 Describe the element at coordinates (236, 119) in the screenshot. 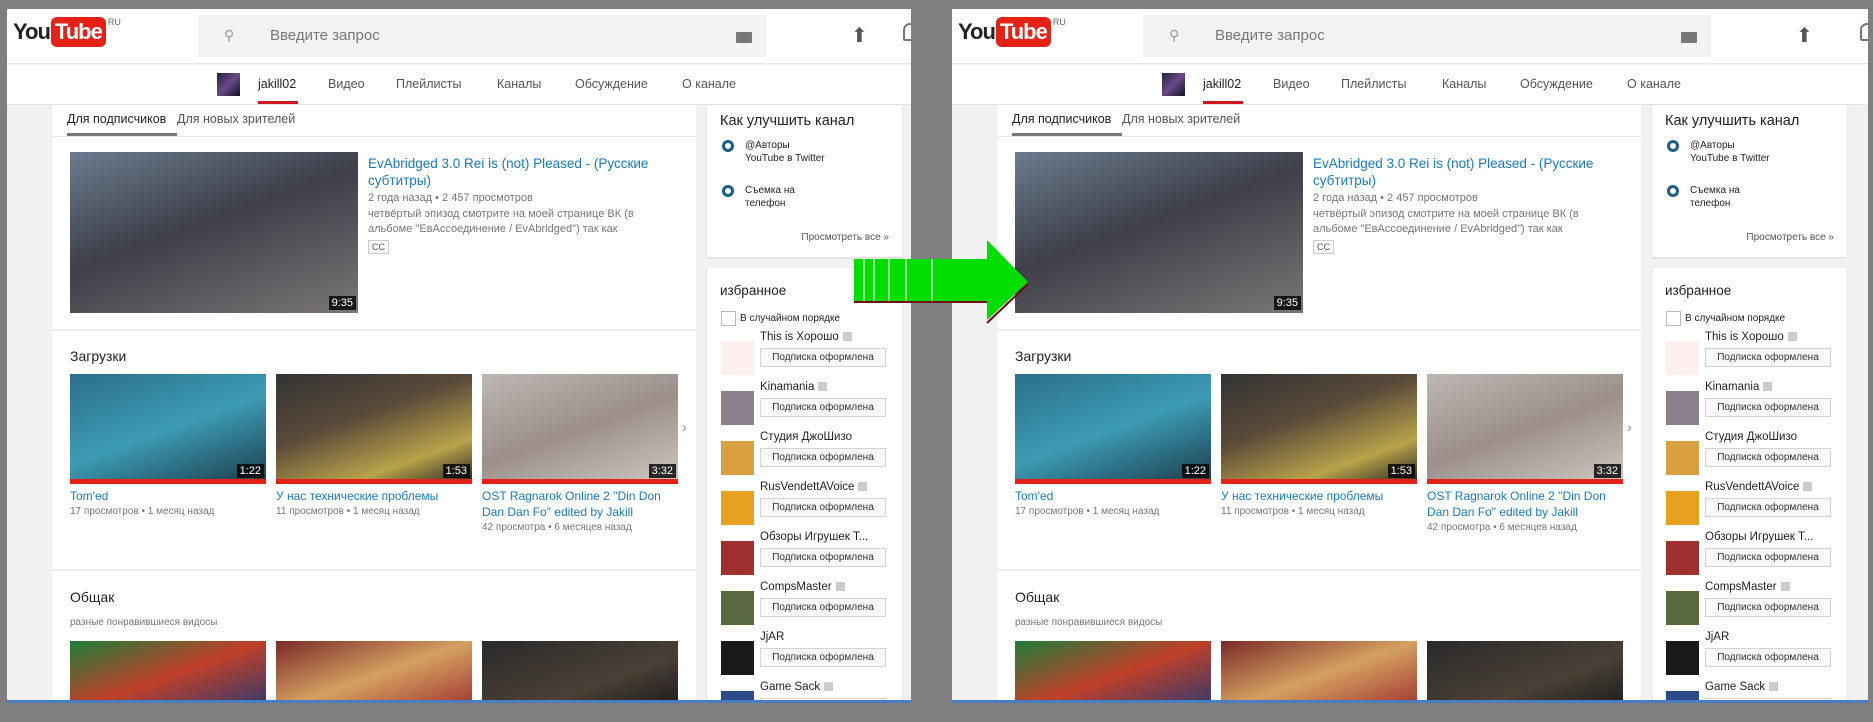

I see `tab-new-viewers: Для новых зрителей` at that location.